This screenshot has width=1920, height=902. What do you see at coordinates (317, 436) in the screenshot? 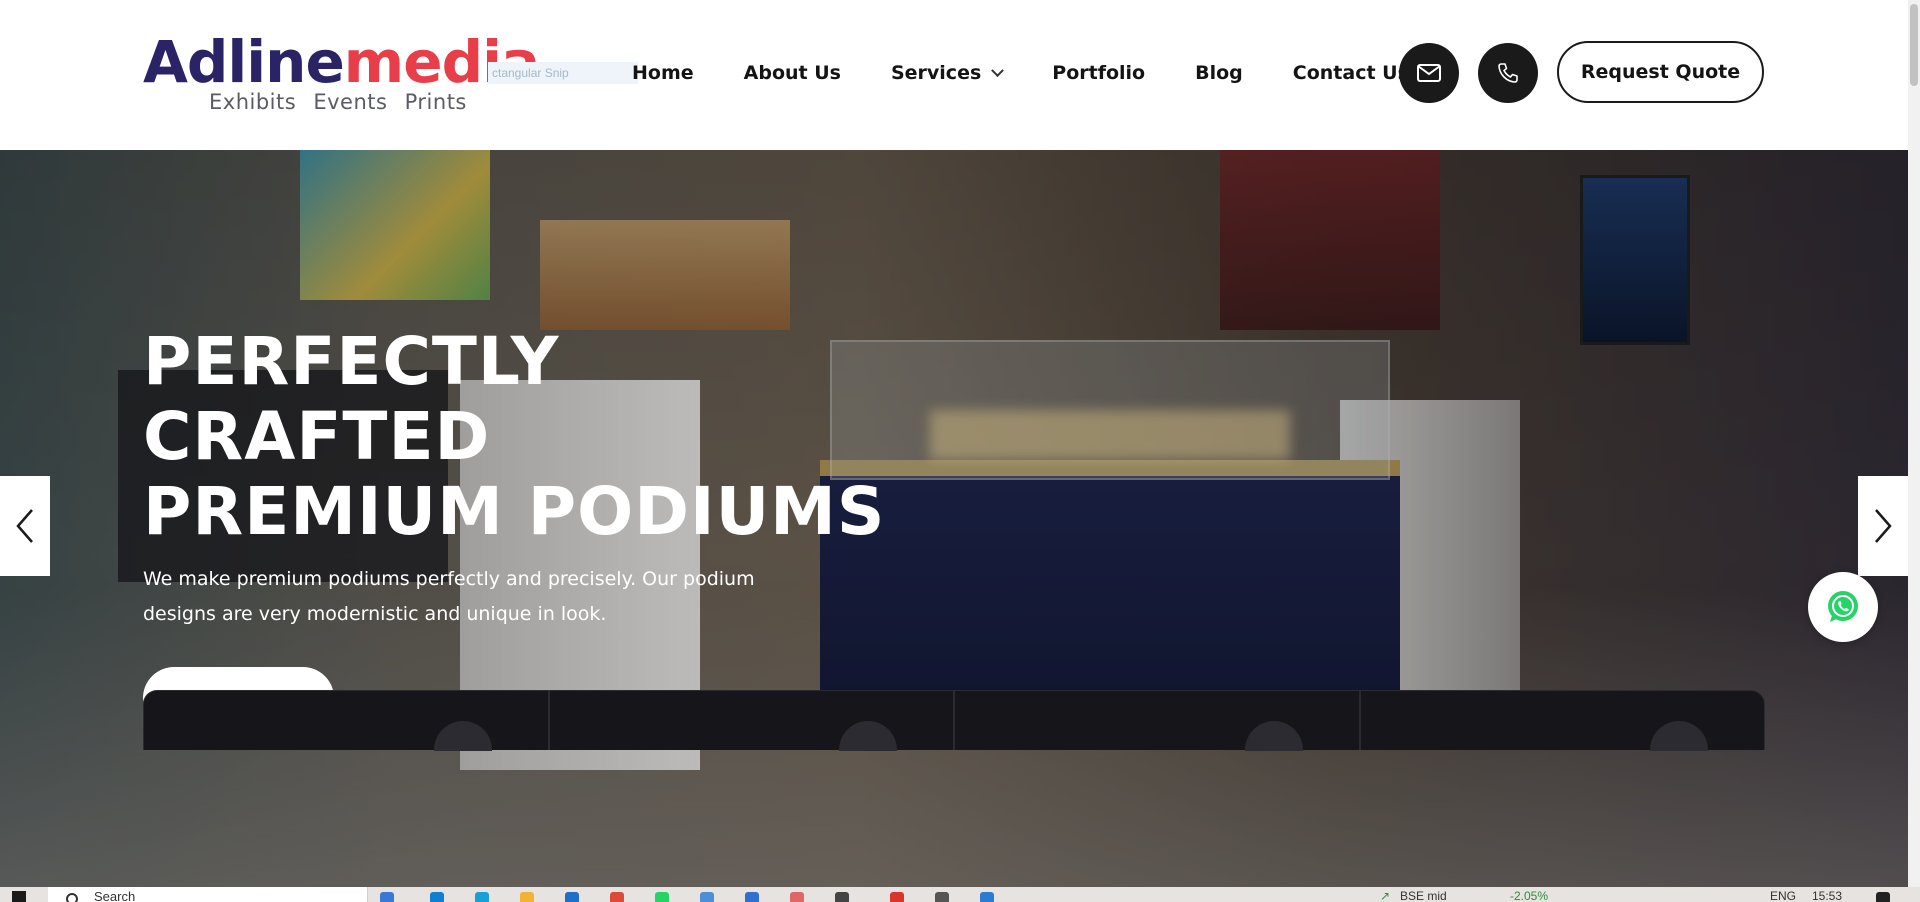
I see `hero-title-line: CRAFTED` at bounding box center [317, 436].